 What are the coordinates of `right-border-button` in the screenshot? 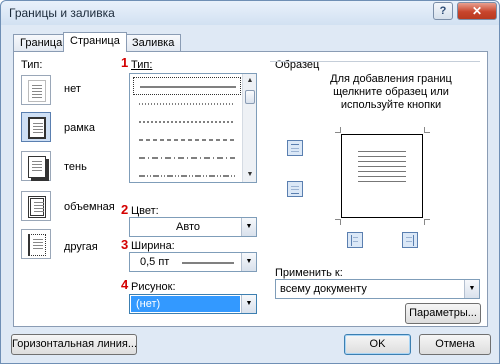 It's located at (410, 240).